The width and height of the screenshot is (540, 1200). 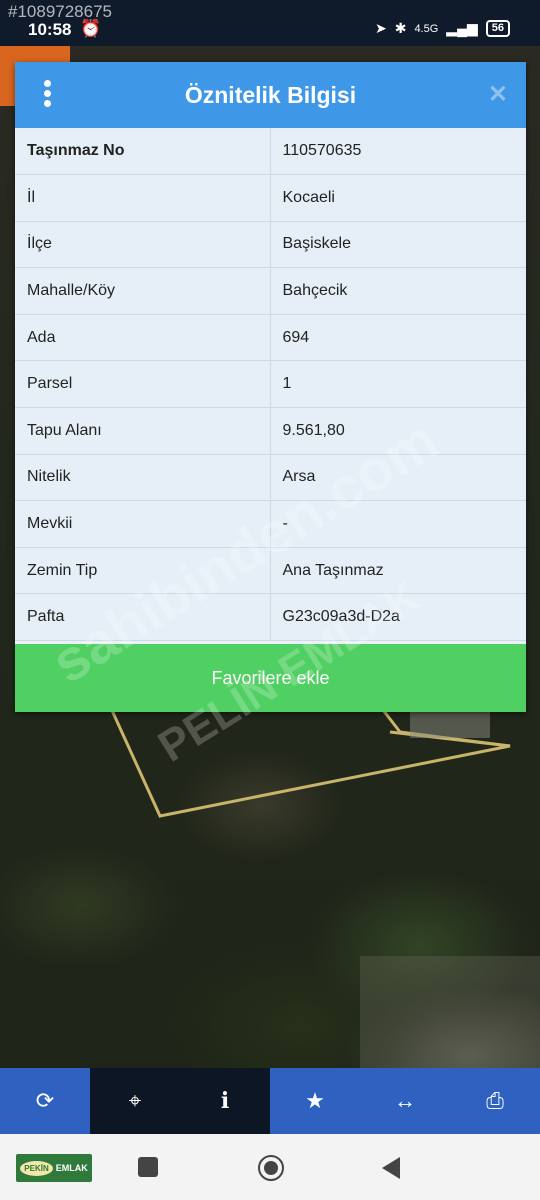 What do you see at coordinates (398, 152) in the screenshot?
I see `attribute-value: 110570635` at bounding box center [398, 152].